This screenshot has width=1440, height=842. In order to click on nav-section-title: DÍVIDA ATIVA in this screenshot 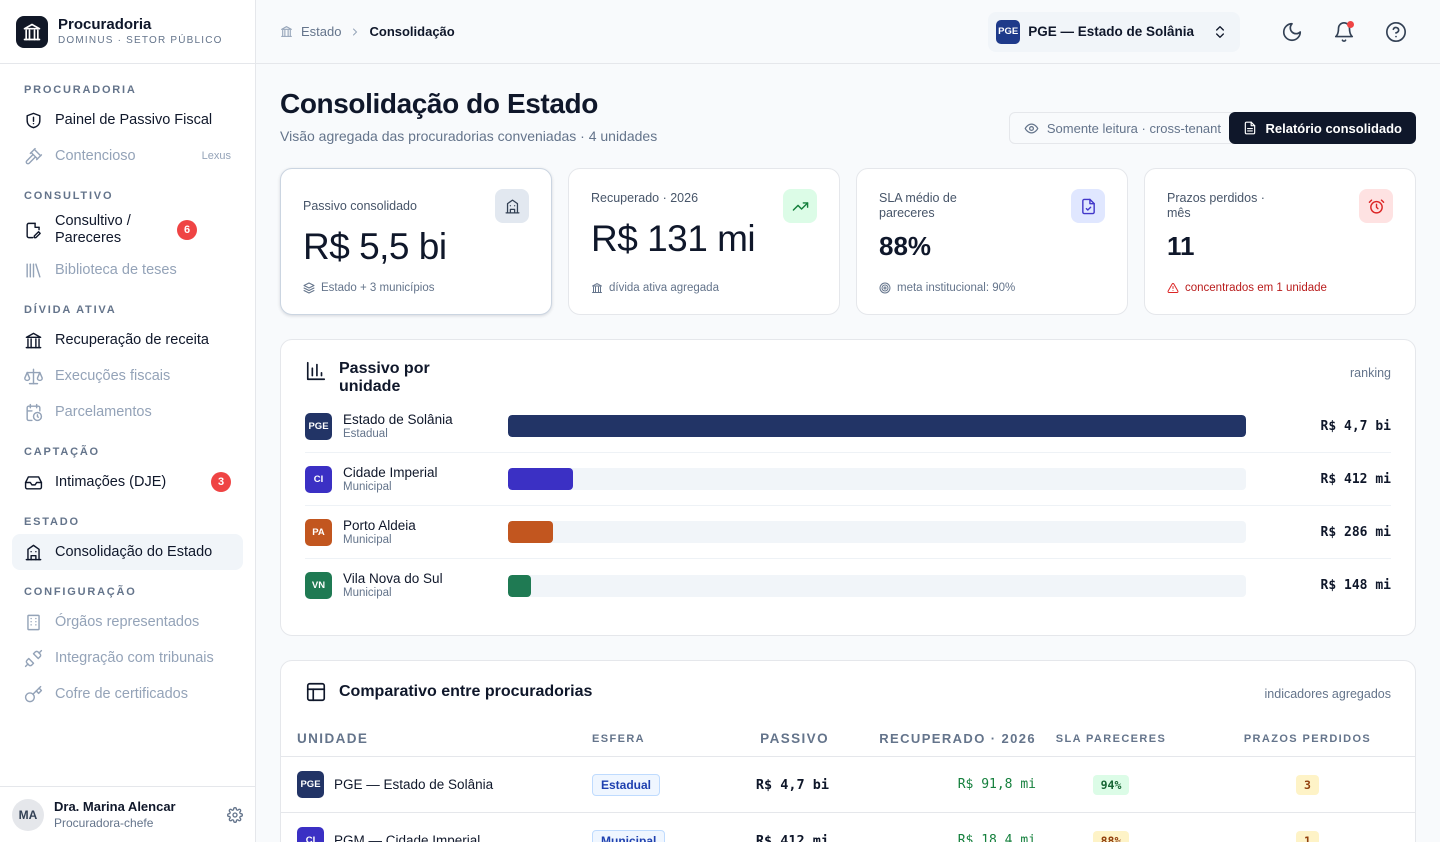, I will do `click(70, 310)`.